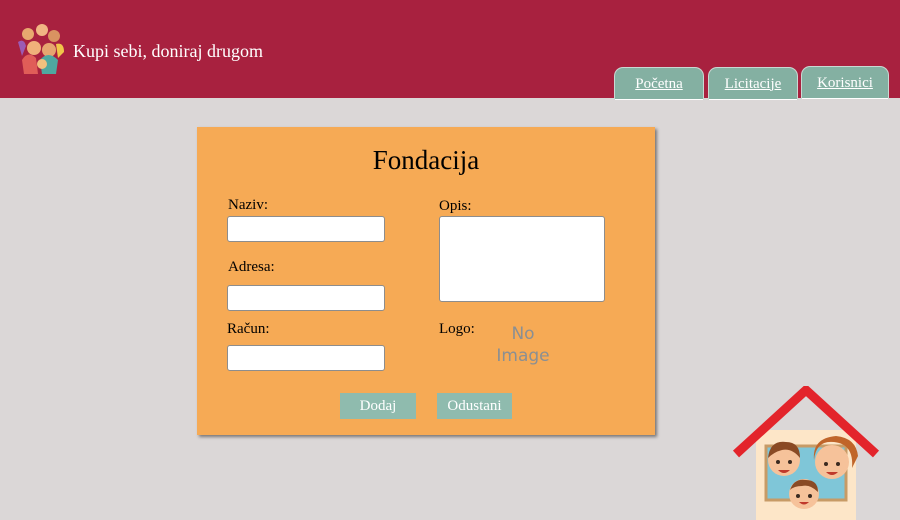 This screenshot has width=900, height=520. I want to click on logo-placeholder: No Image, so click(523, 345).